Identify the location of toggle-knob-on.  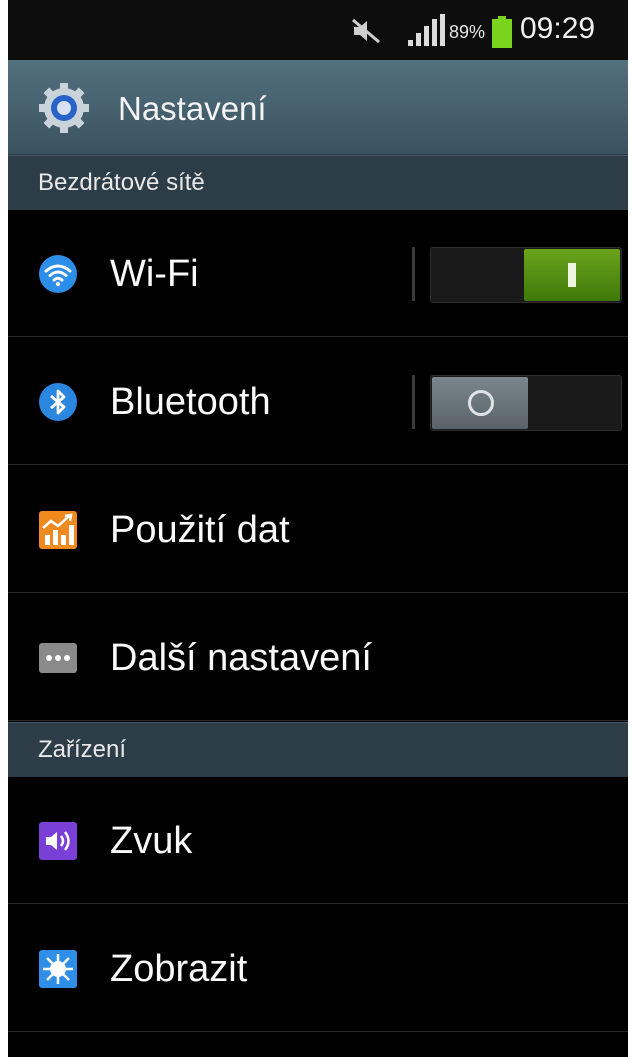
(572, 275).